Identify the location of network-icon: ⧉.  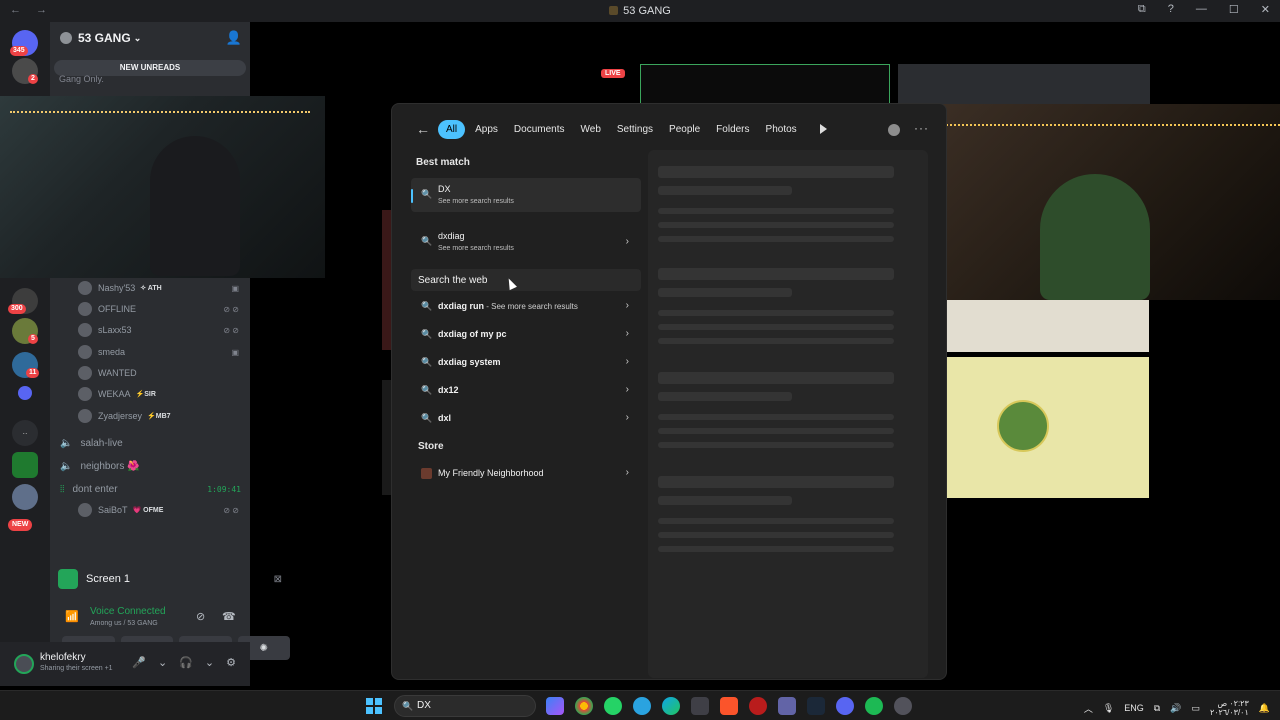
(1157, 708).